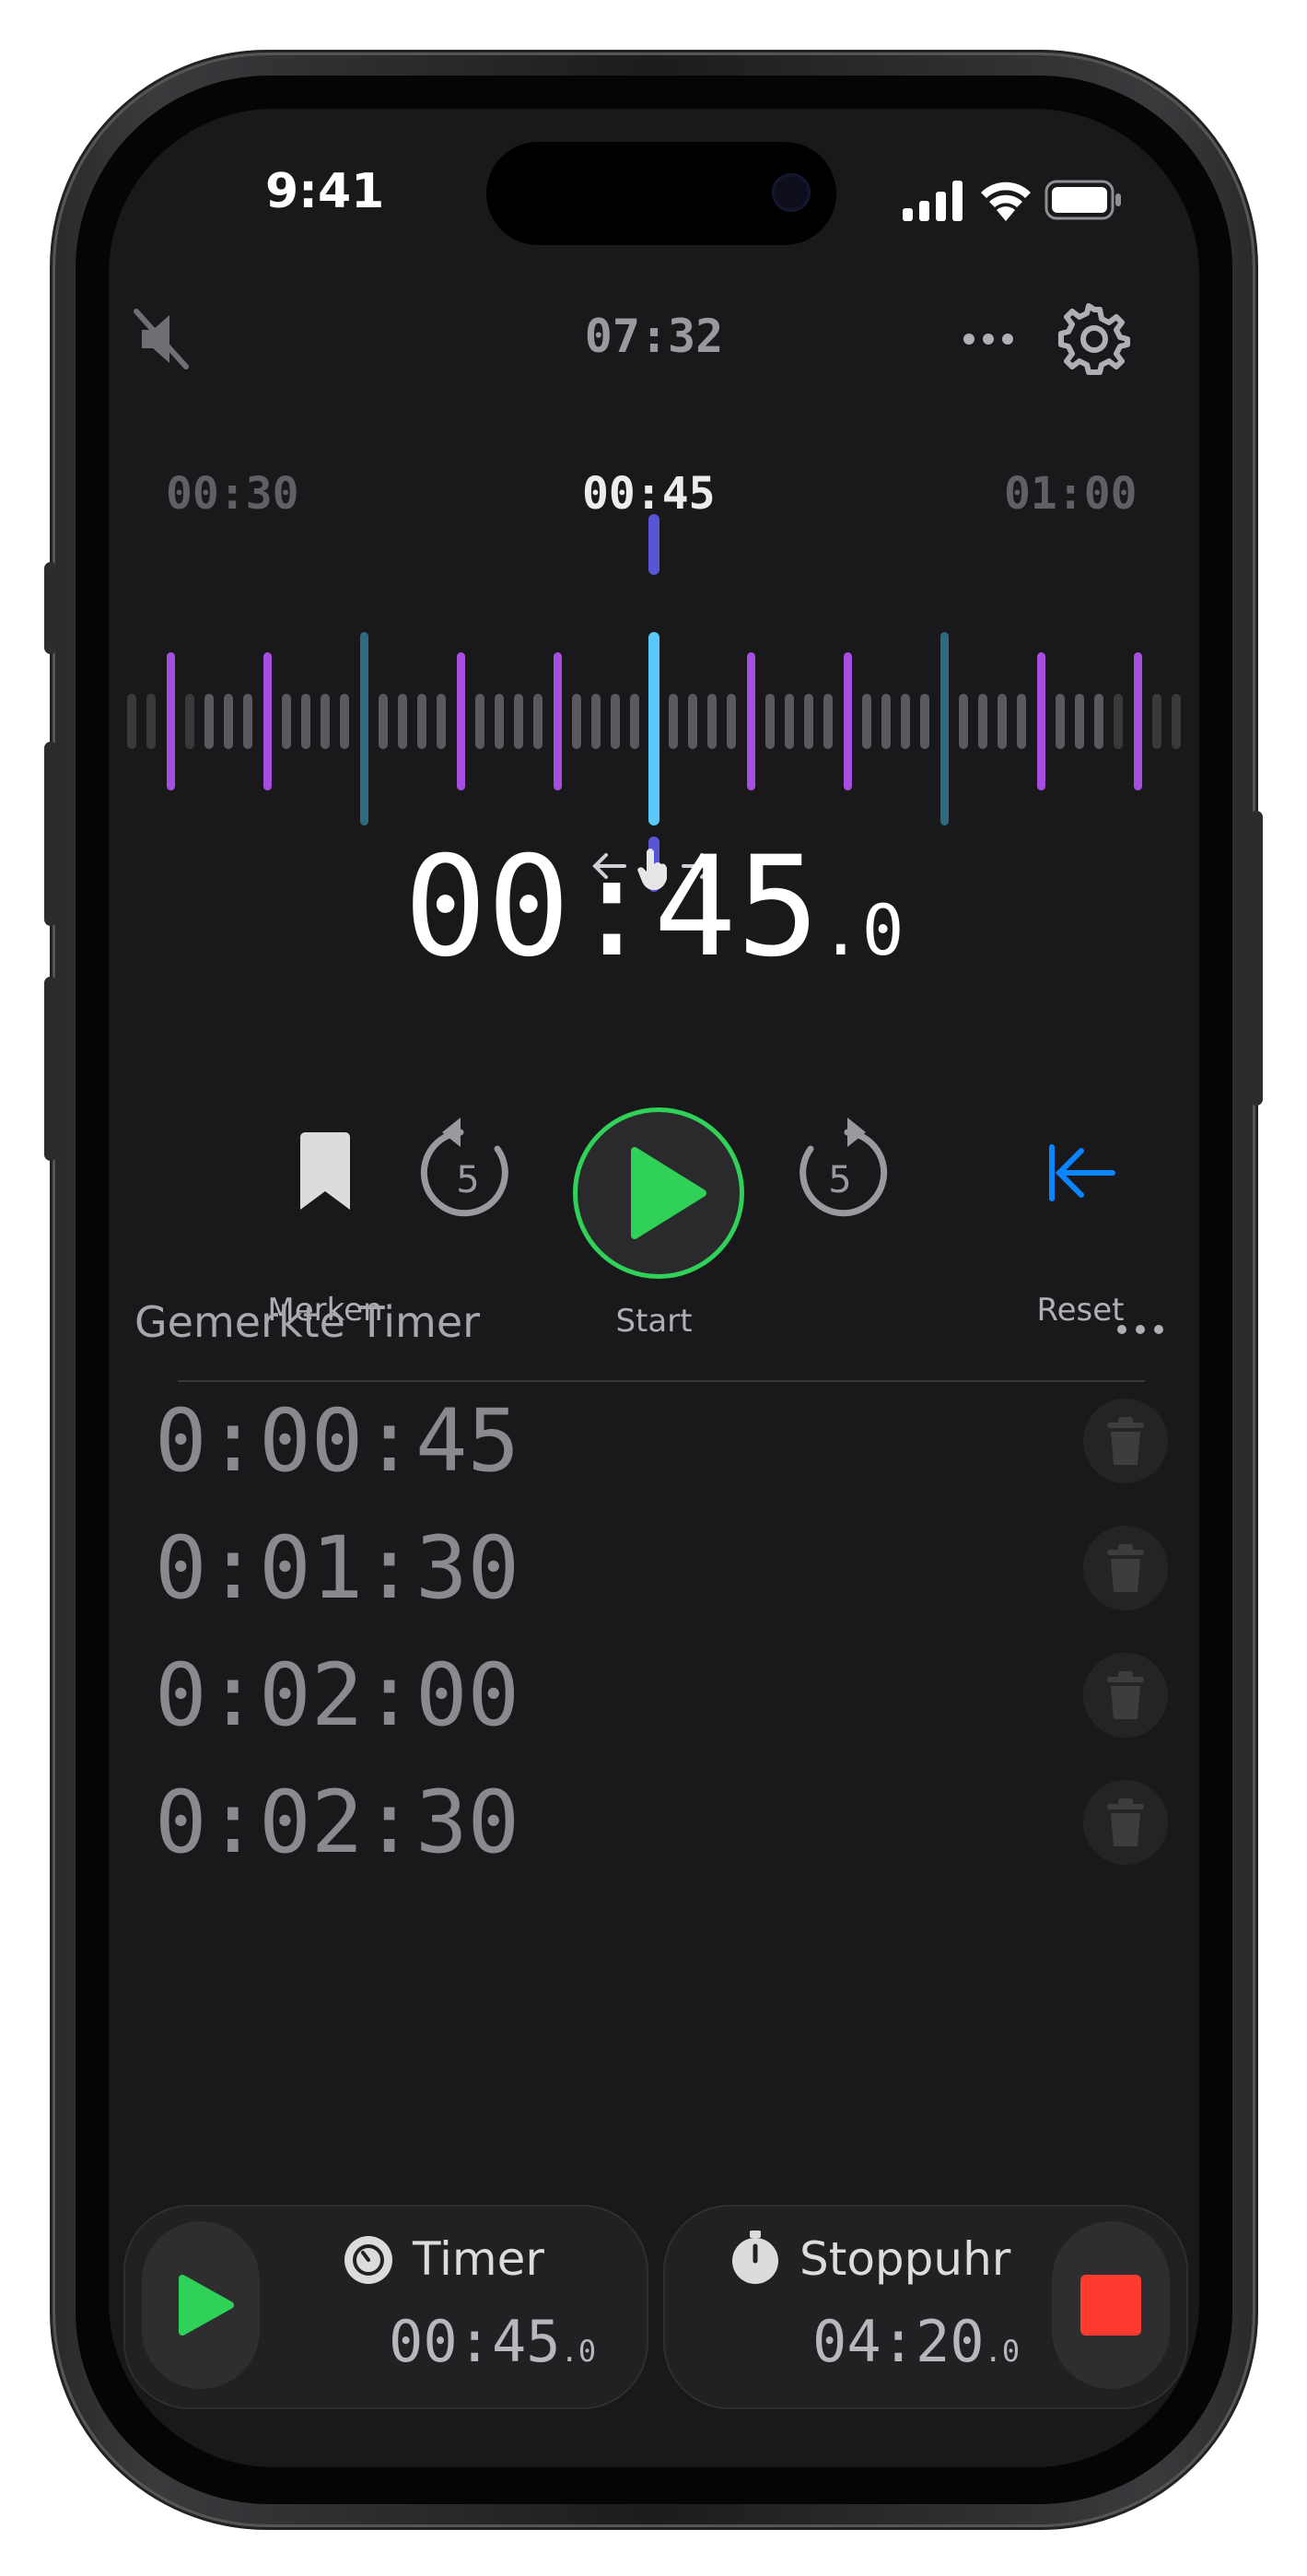 The height and width of the screenshot is (2576, 1307). I want to click on ruler-top-marker, so click(653, 544).